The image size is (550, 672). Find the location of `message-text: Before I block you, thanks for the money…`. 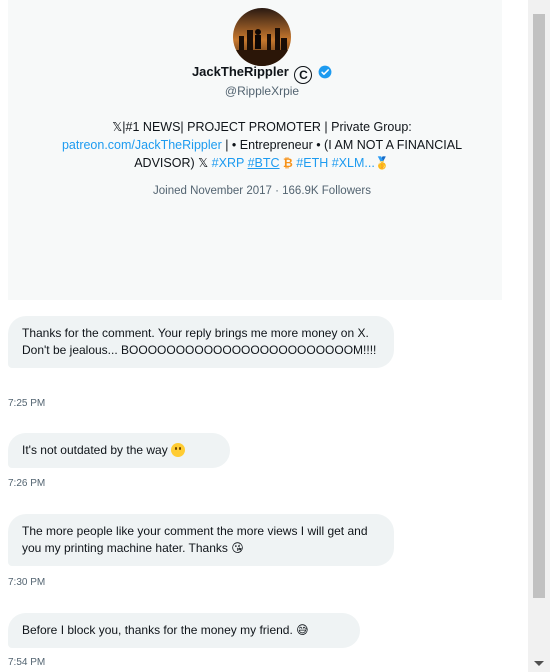

message-text: Before I block you, thanks for the money… is located at coordinates (157, 630).